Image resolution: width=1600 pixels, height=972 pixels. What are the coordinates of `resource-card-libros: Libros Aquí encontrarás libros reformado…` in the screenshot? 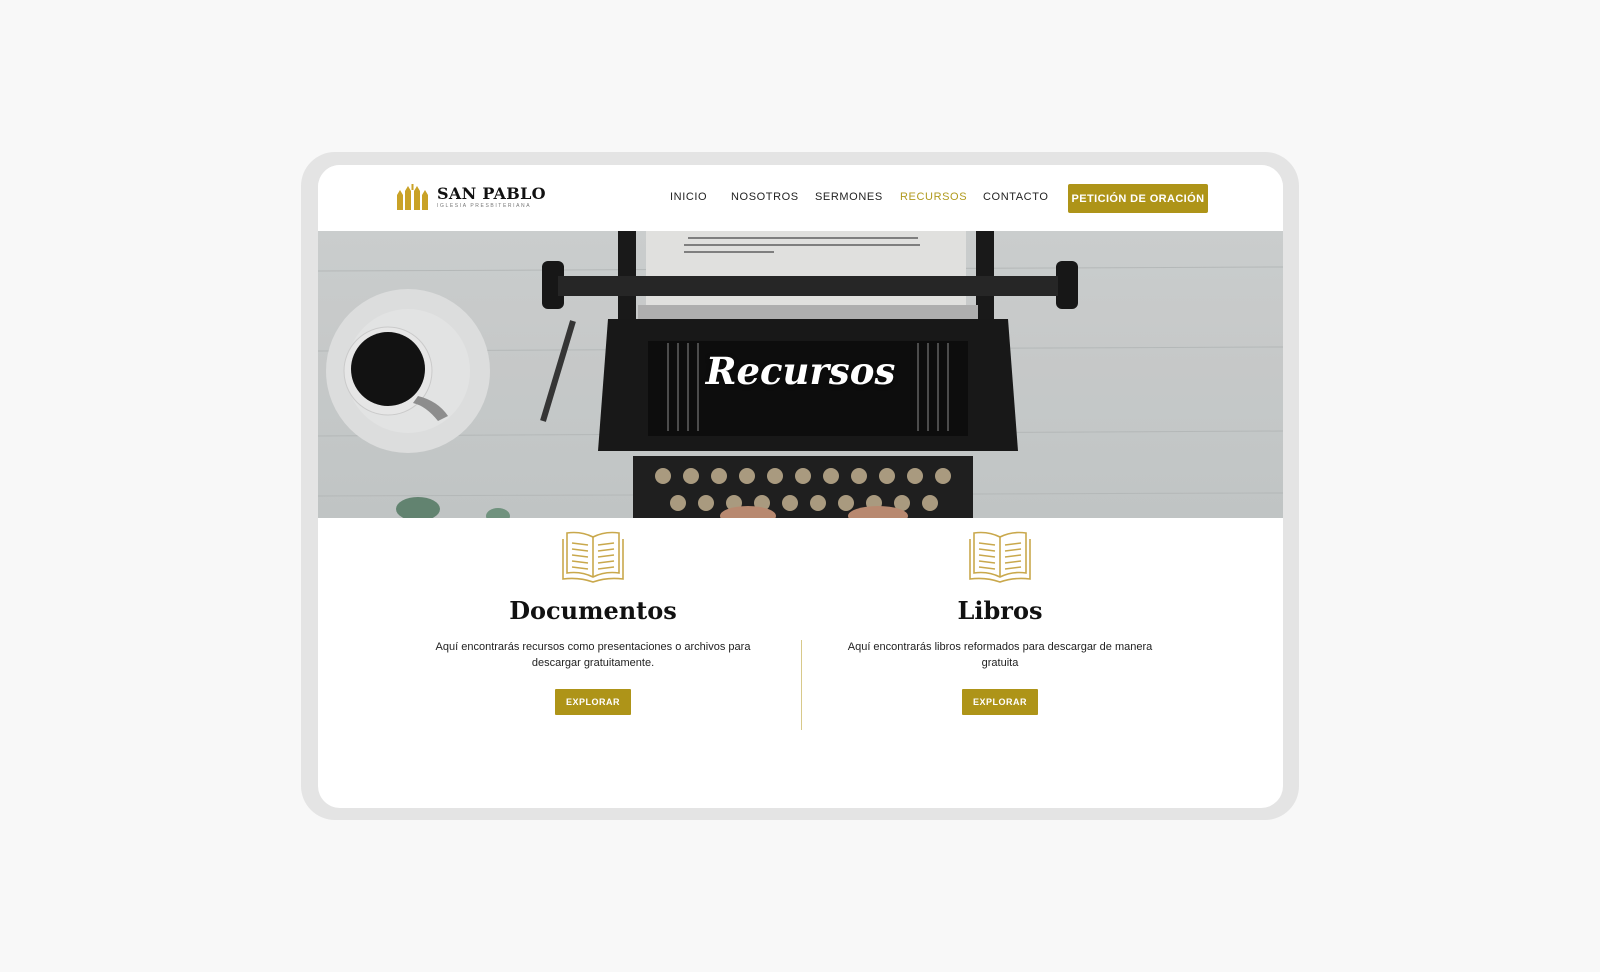 It's located at (1000, 622).